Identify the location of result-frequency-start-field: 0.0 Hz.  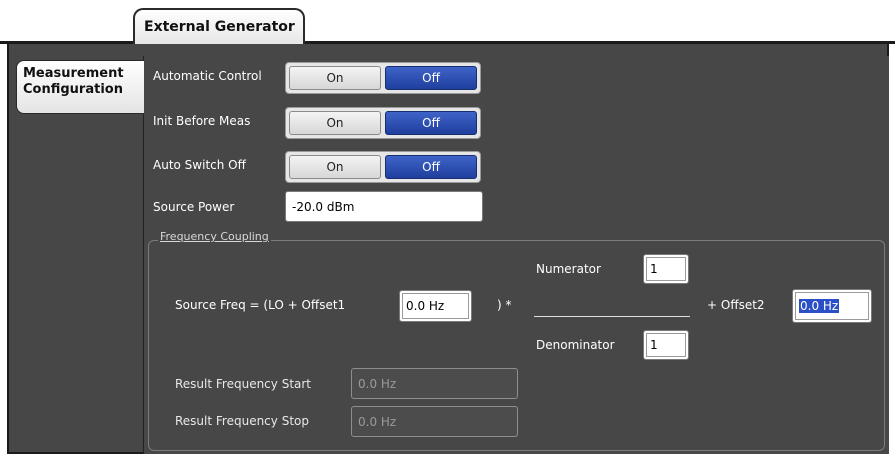
(434, 383).